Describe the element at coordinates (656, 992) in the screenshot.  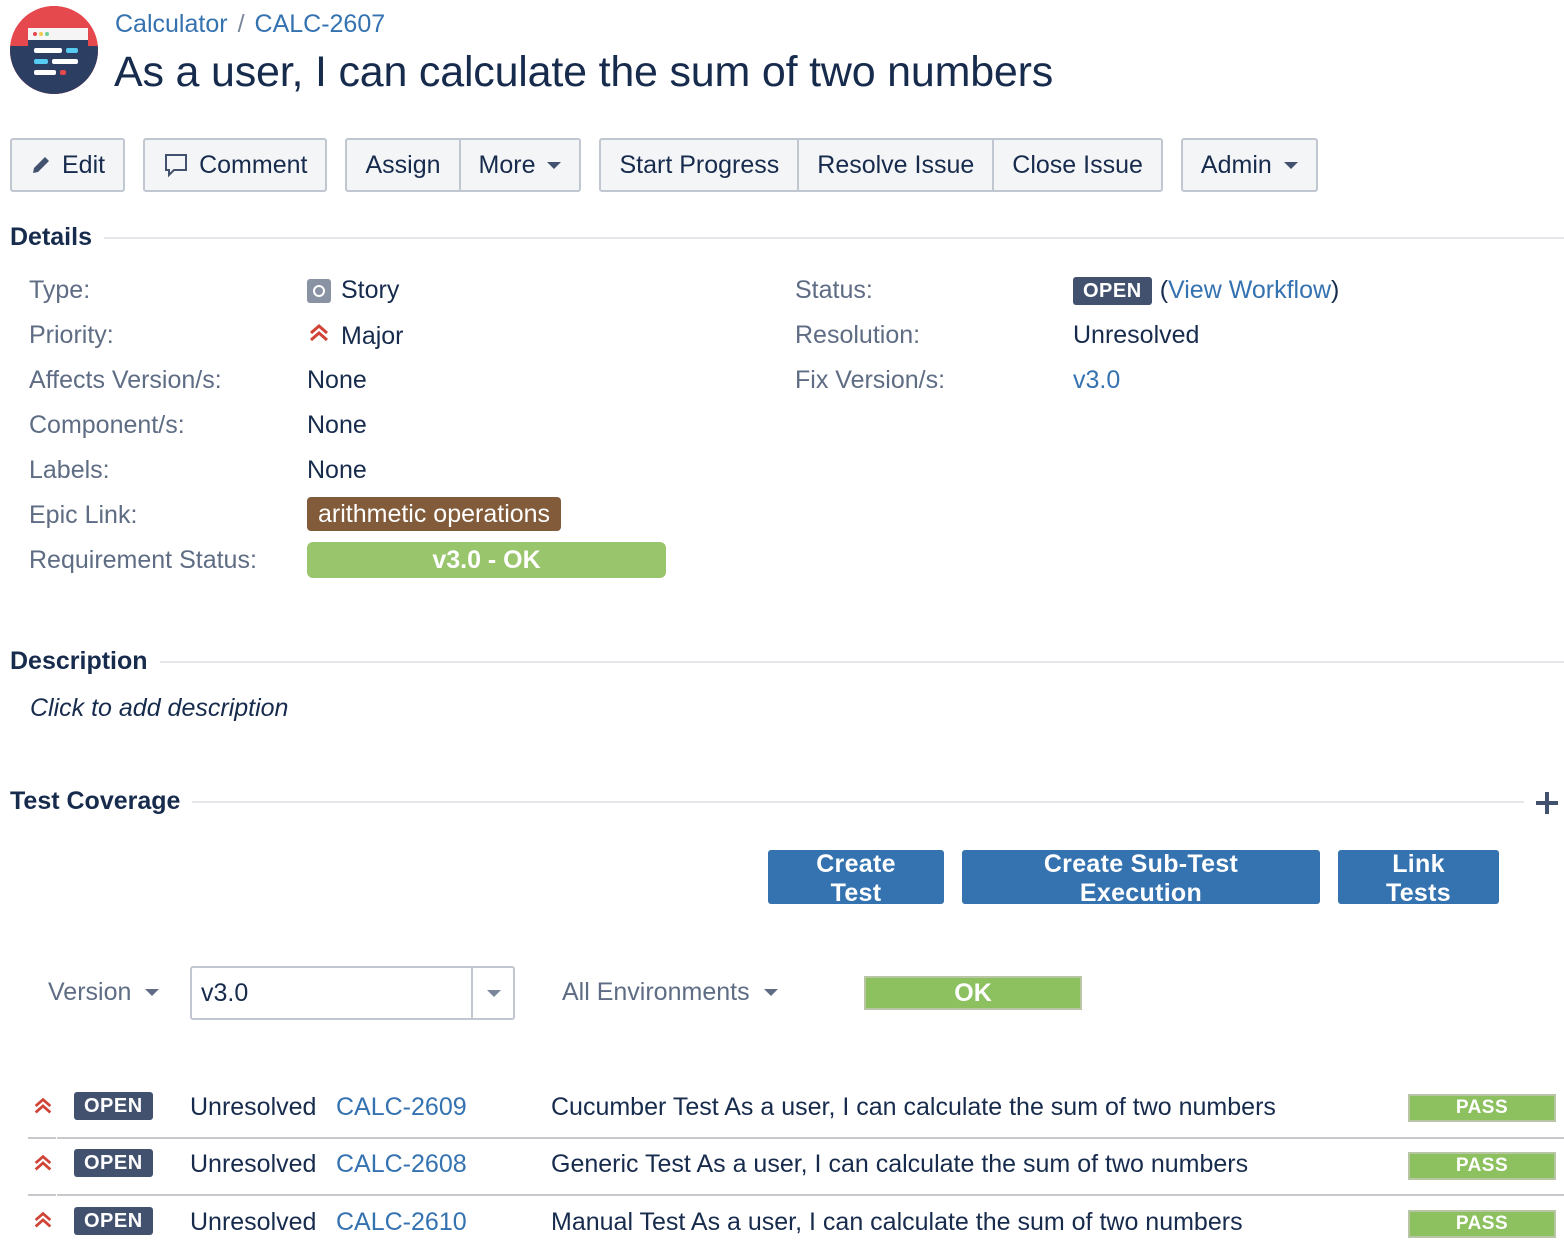
I see `environment-filter-label: All Environments` at that location.